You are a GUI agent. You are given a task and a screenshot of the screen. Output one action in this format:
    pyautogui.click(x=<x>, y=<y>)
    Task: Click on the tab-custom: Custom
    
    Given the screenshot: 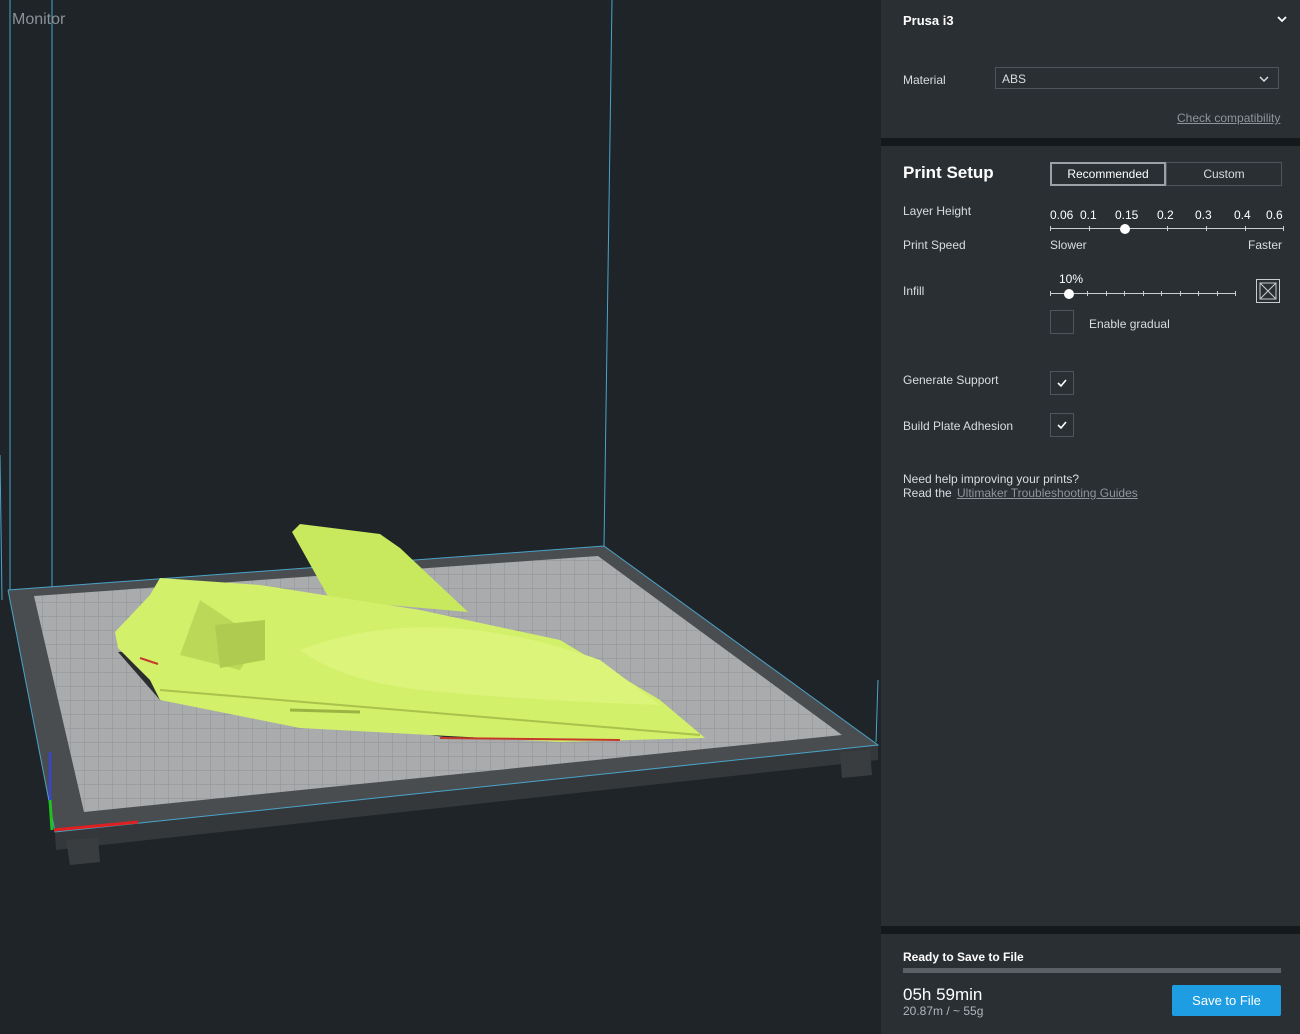 What is the action you would take?
    pyautogui.click(x=1224, y=174)
    